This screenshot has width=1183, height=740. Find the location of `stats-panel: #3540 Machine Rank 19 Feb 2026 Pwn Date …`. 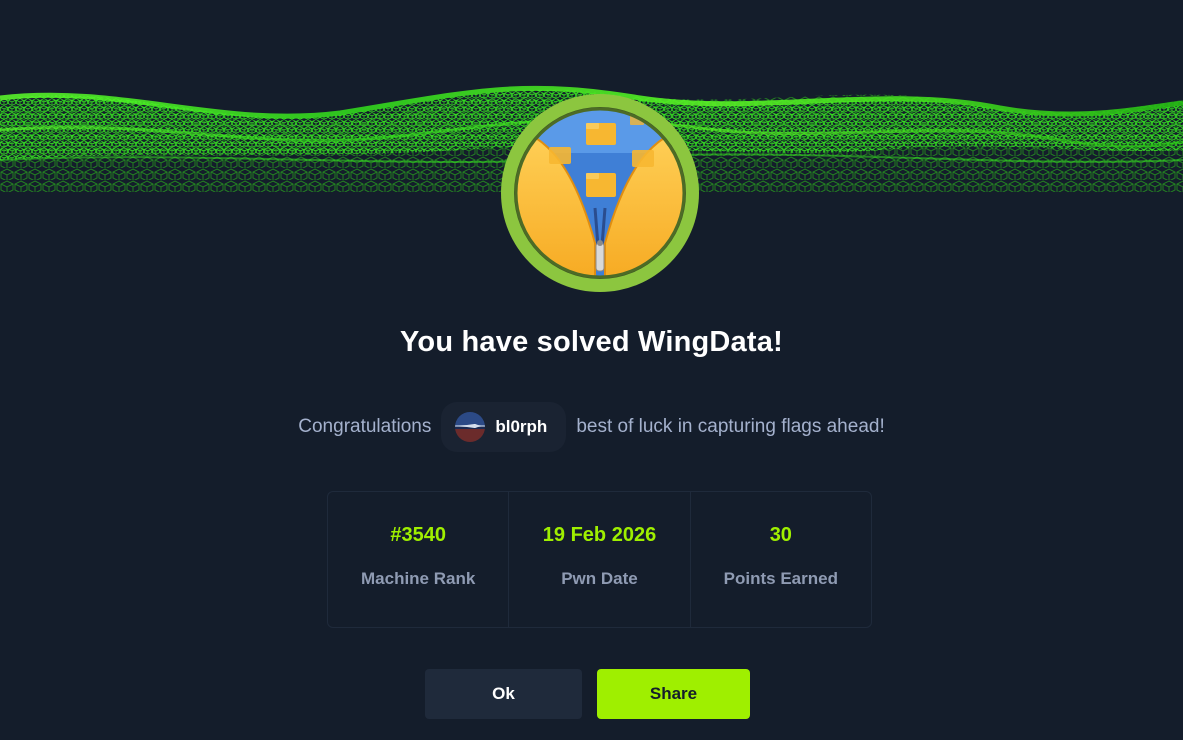

stats-panel: #3540 Machine Rank 19 Feb 2026 Pwn Date … is located at coordinates (599, 559).